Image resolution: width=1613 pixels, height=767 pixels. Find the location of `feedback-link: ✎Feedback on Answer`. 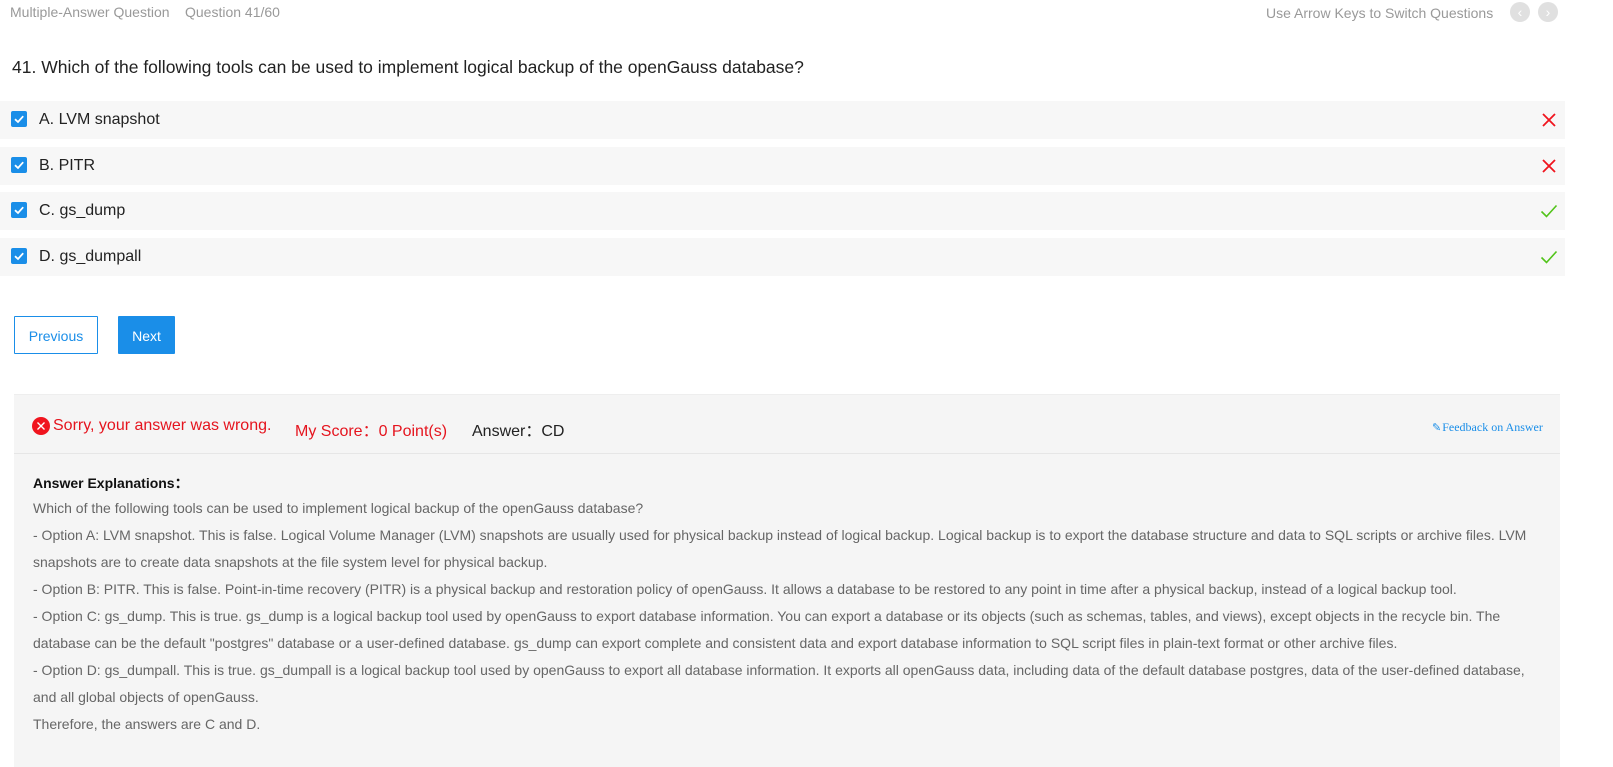

feedback-link: ✎Feedback on Answer is located at coordinates (1487, 427).